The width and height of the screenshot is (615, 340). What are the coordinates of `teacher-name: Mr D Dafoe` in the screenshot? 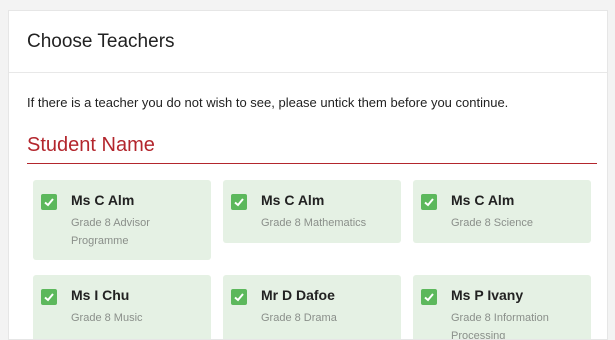 It's located at (298, 295).